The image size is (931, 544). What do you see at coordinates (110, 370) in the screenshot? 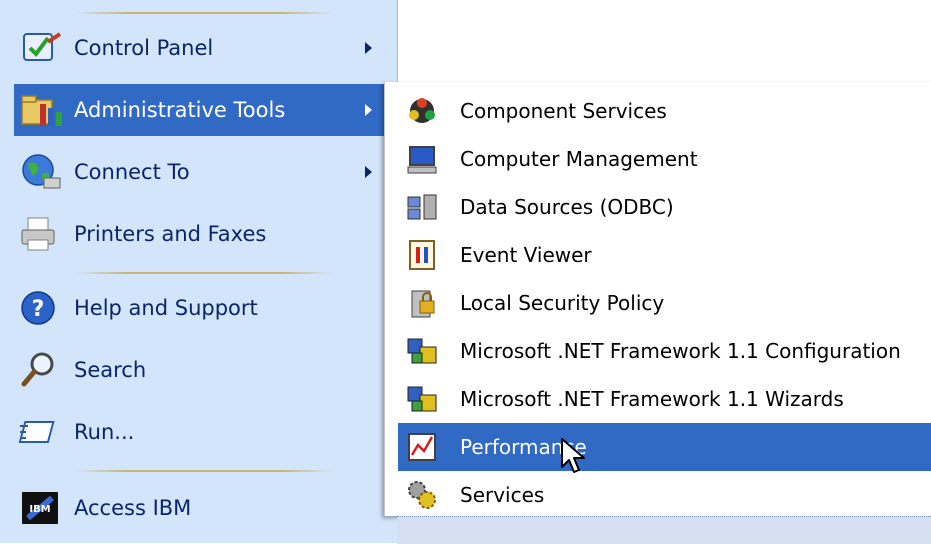
I see `menu-item-label: Search` at bounding box center [110, 370].